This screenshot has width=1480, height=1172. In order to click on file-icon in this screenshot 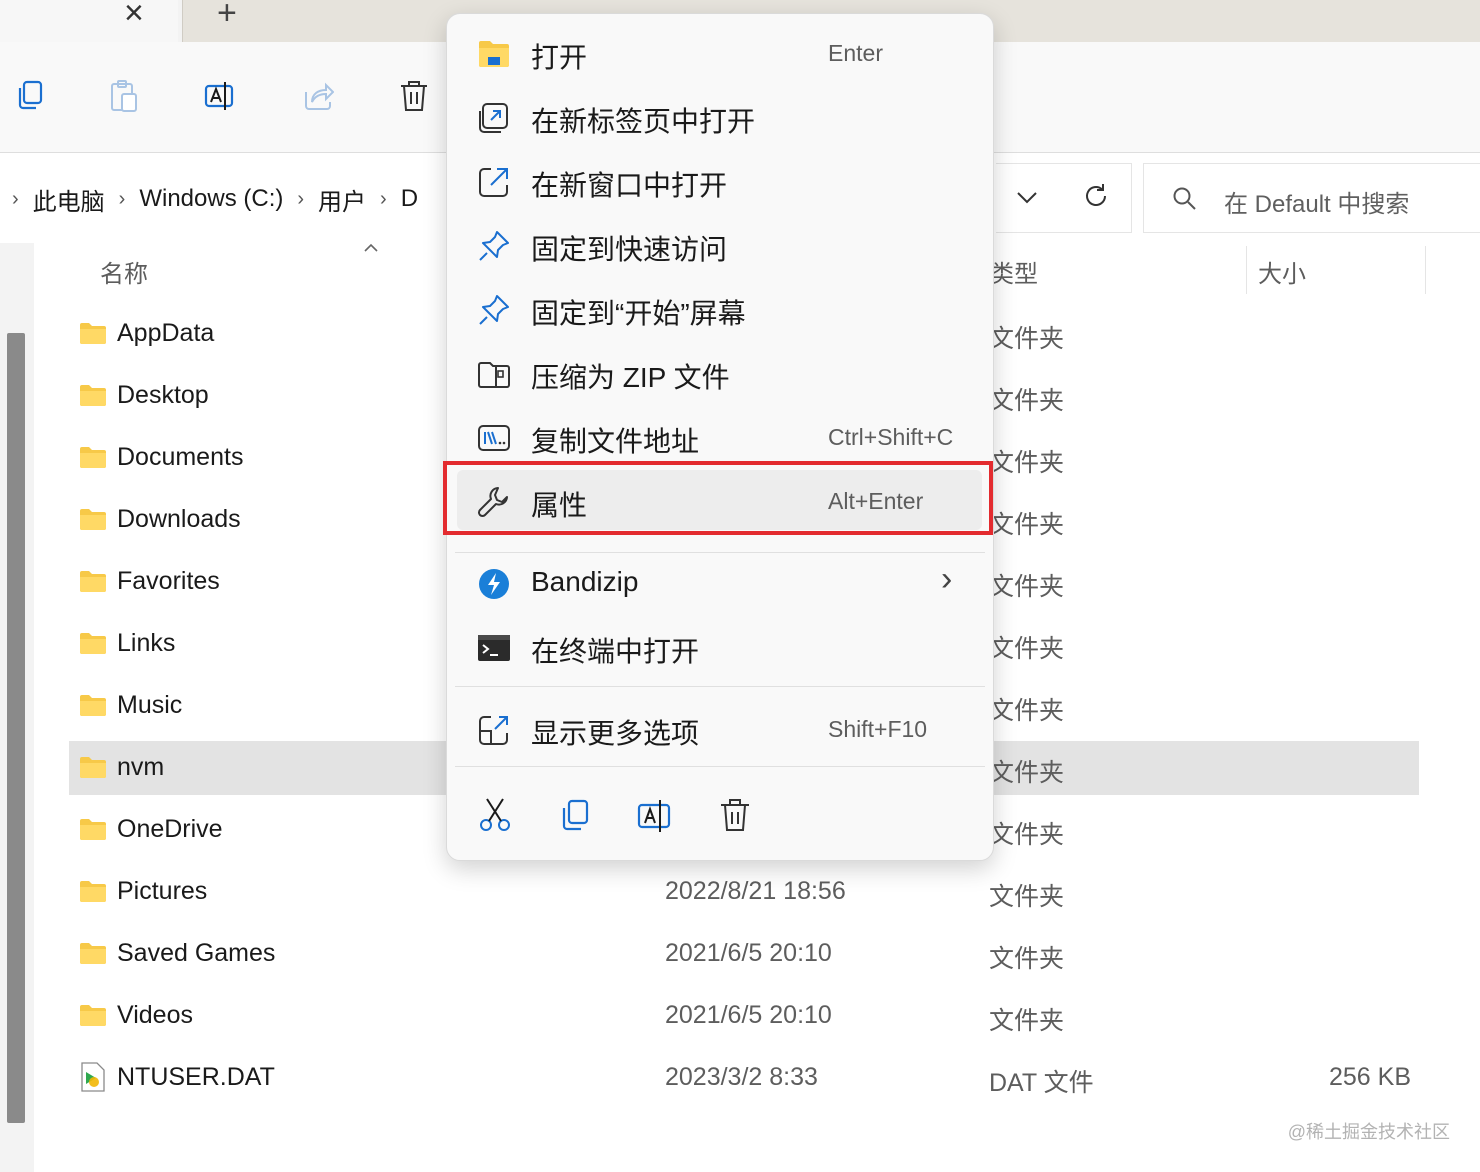, I will do `click(93, 1077)`.